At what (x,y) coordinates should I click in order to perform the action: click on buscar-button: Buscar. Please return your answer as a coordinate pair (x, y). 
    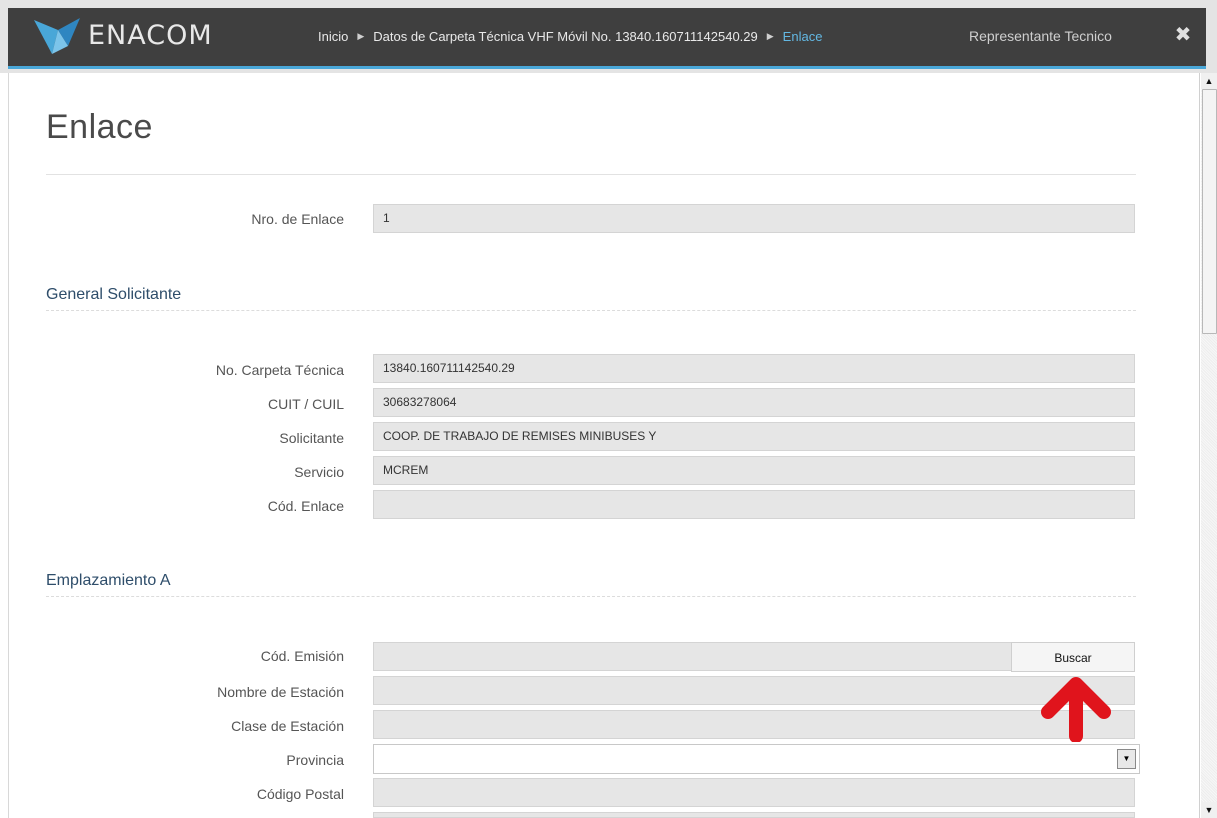
    Looking at the image, I should click on (1073, 657).